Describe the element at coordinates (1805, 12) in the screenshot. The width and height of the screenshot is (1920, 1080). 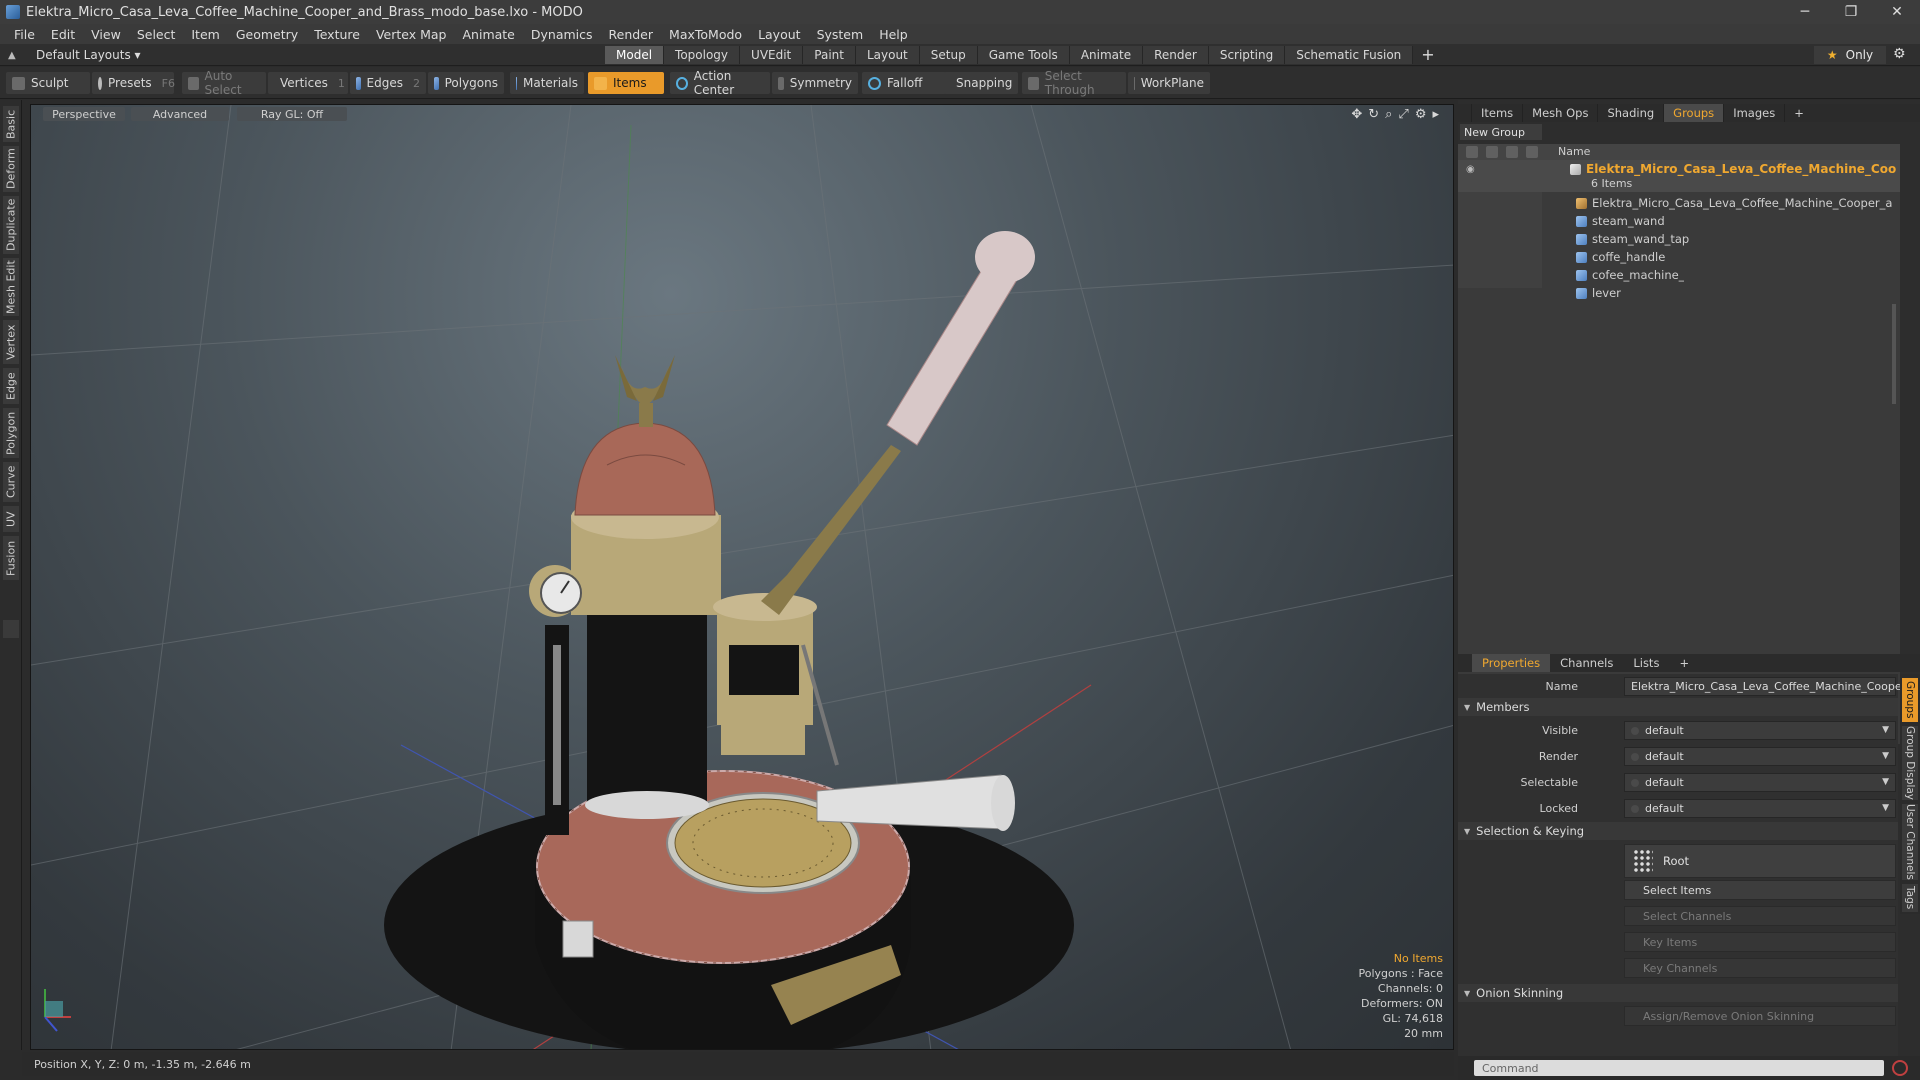
I see `minimize-button: ─` at that location.